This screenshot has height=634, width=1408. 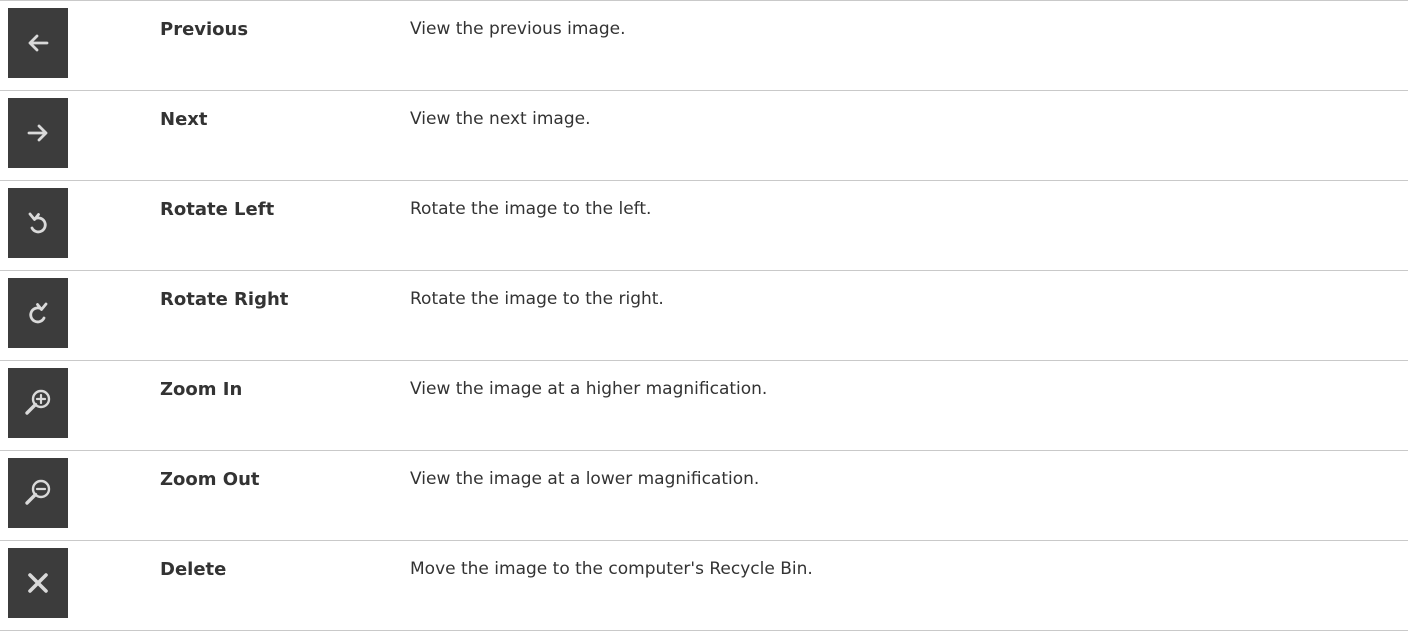 I want to click on row-description: View the image at a lower magnification., so click(x=909, y=495).